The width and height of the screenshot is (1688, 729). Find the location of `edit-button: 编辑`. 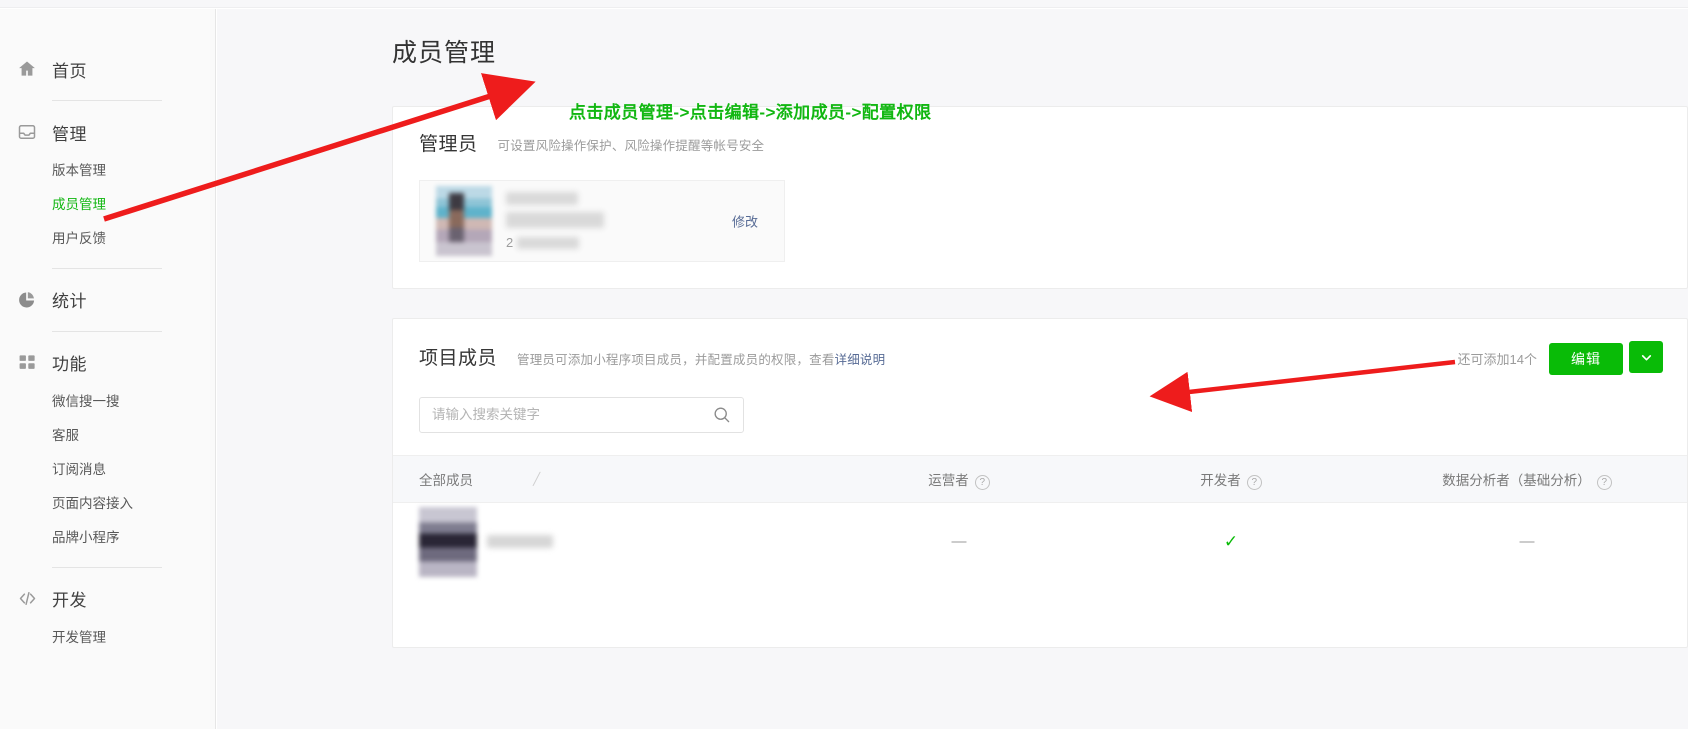

edit-button: 编辑 is located at coordinates (1586, 358).